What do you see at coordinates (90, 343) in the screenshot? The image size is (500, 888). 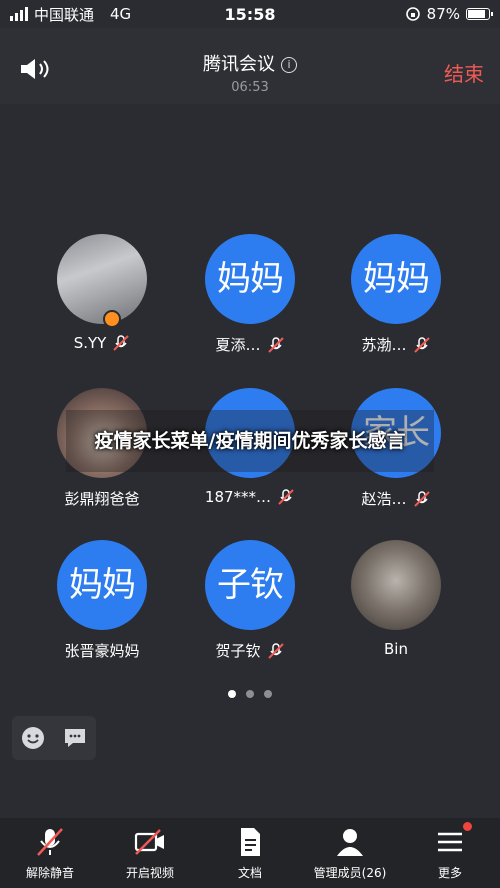 I see `participant-name: S.YY` at bounding box center [90, 343].